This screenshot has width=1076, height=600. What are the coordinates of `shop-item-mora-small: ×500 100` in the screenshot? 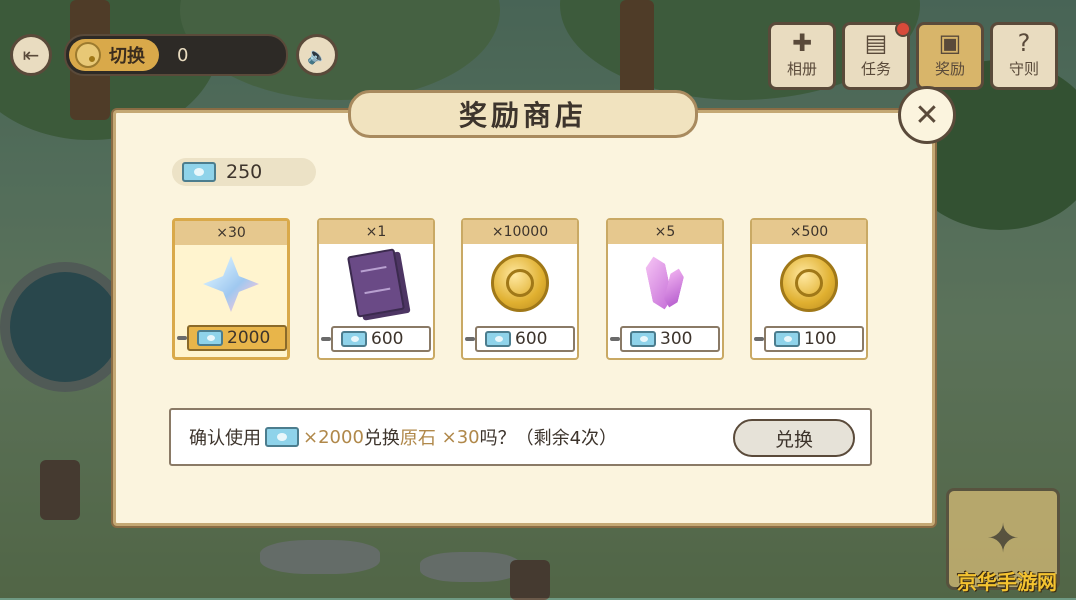 It's located at (809, 289).